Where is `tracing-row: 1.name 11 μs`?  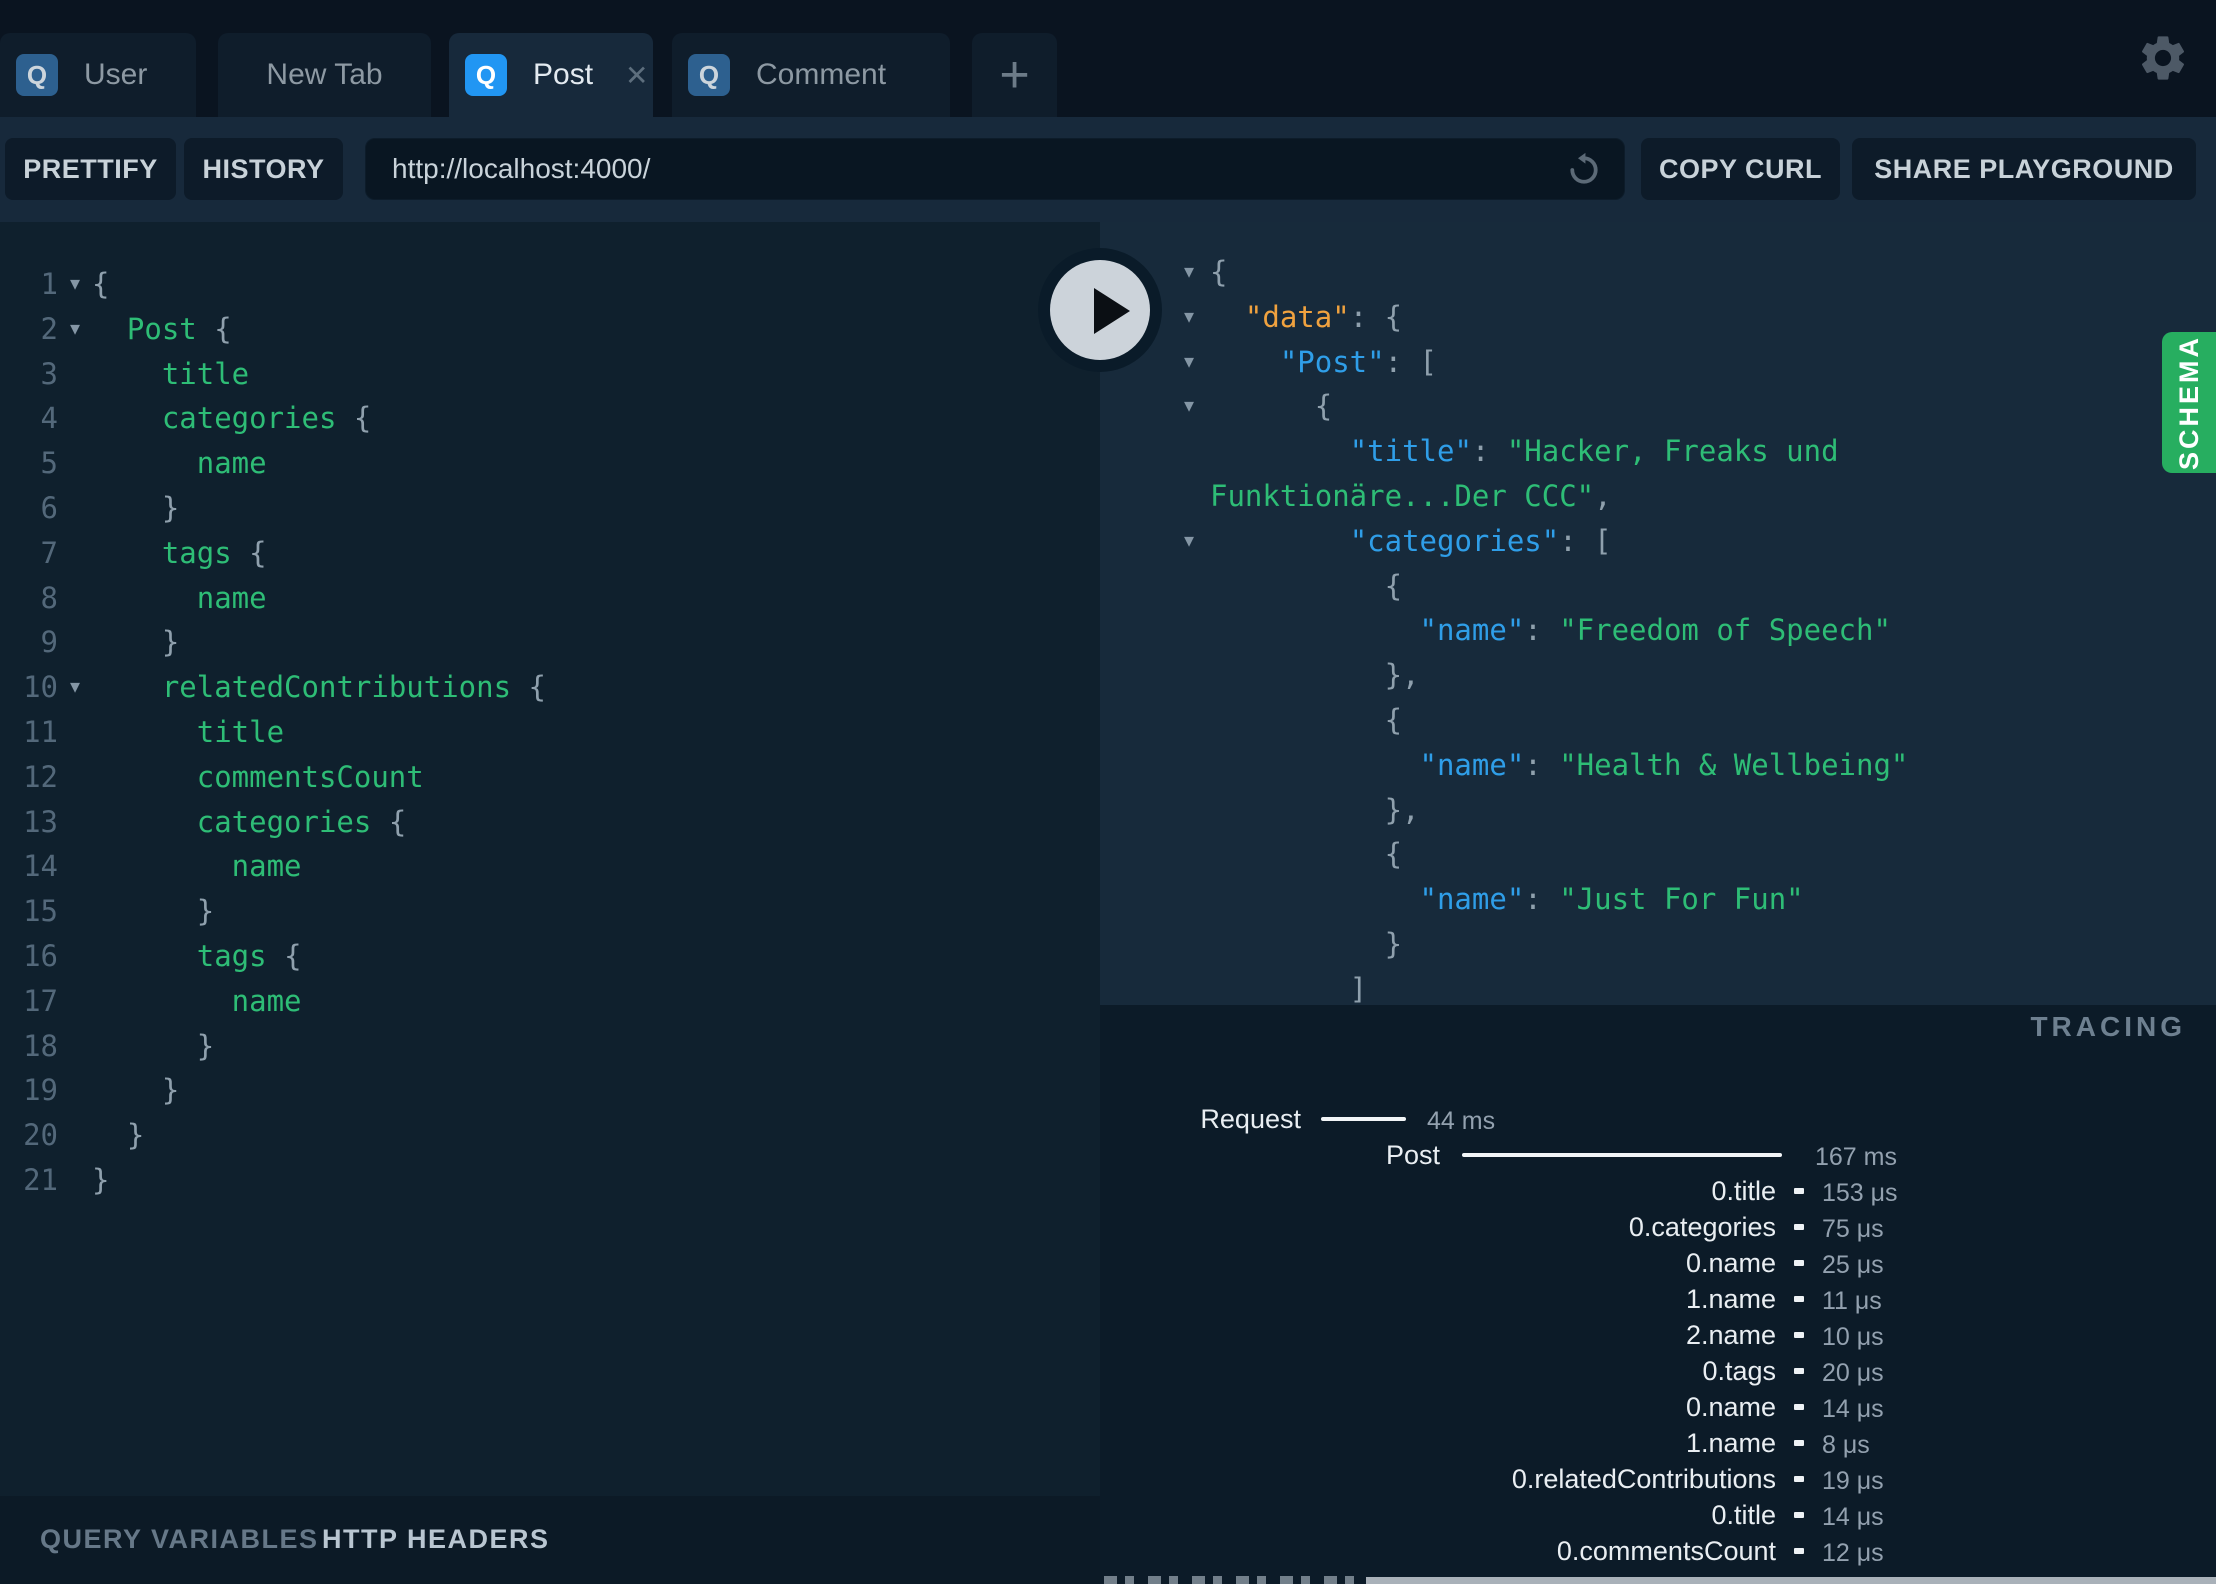
tracing-row: 1.name 11 μs is located at coordinates (1658, 1299).